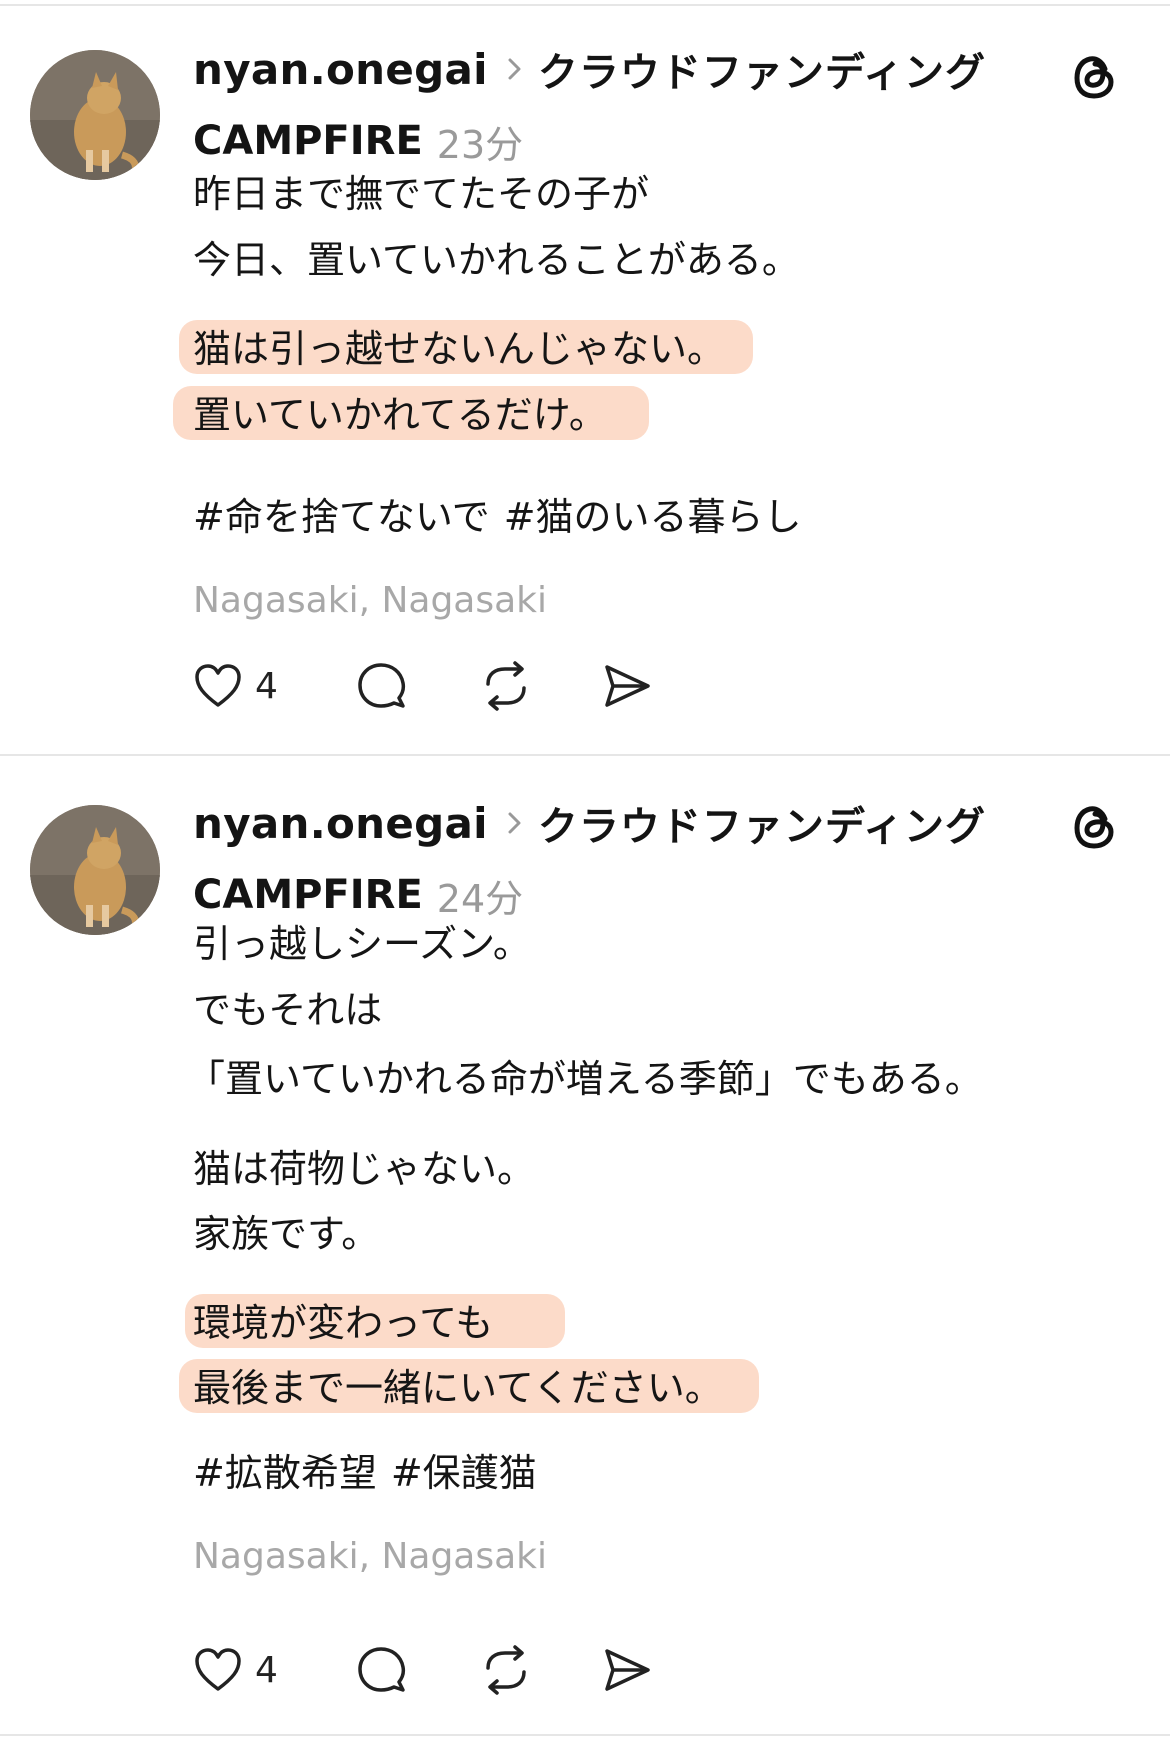 This screenshot has width=1170, height=1743. I want to click on hashtag-list: #命を捨てないで #猫のいる暮らし, so click(504, 517).